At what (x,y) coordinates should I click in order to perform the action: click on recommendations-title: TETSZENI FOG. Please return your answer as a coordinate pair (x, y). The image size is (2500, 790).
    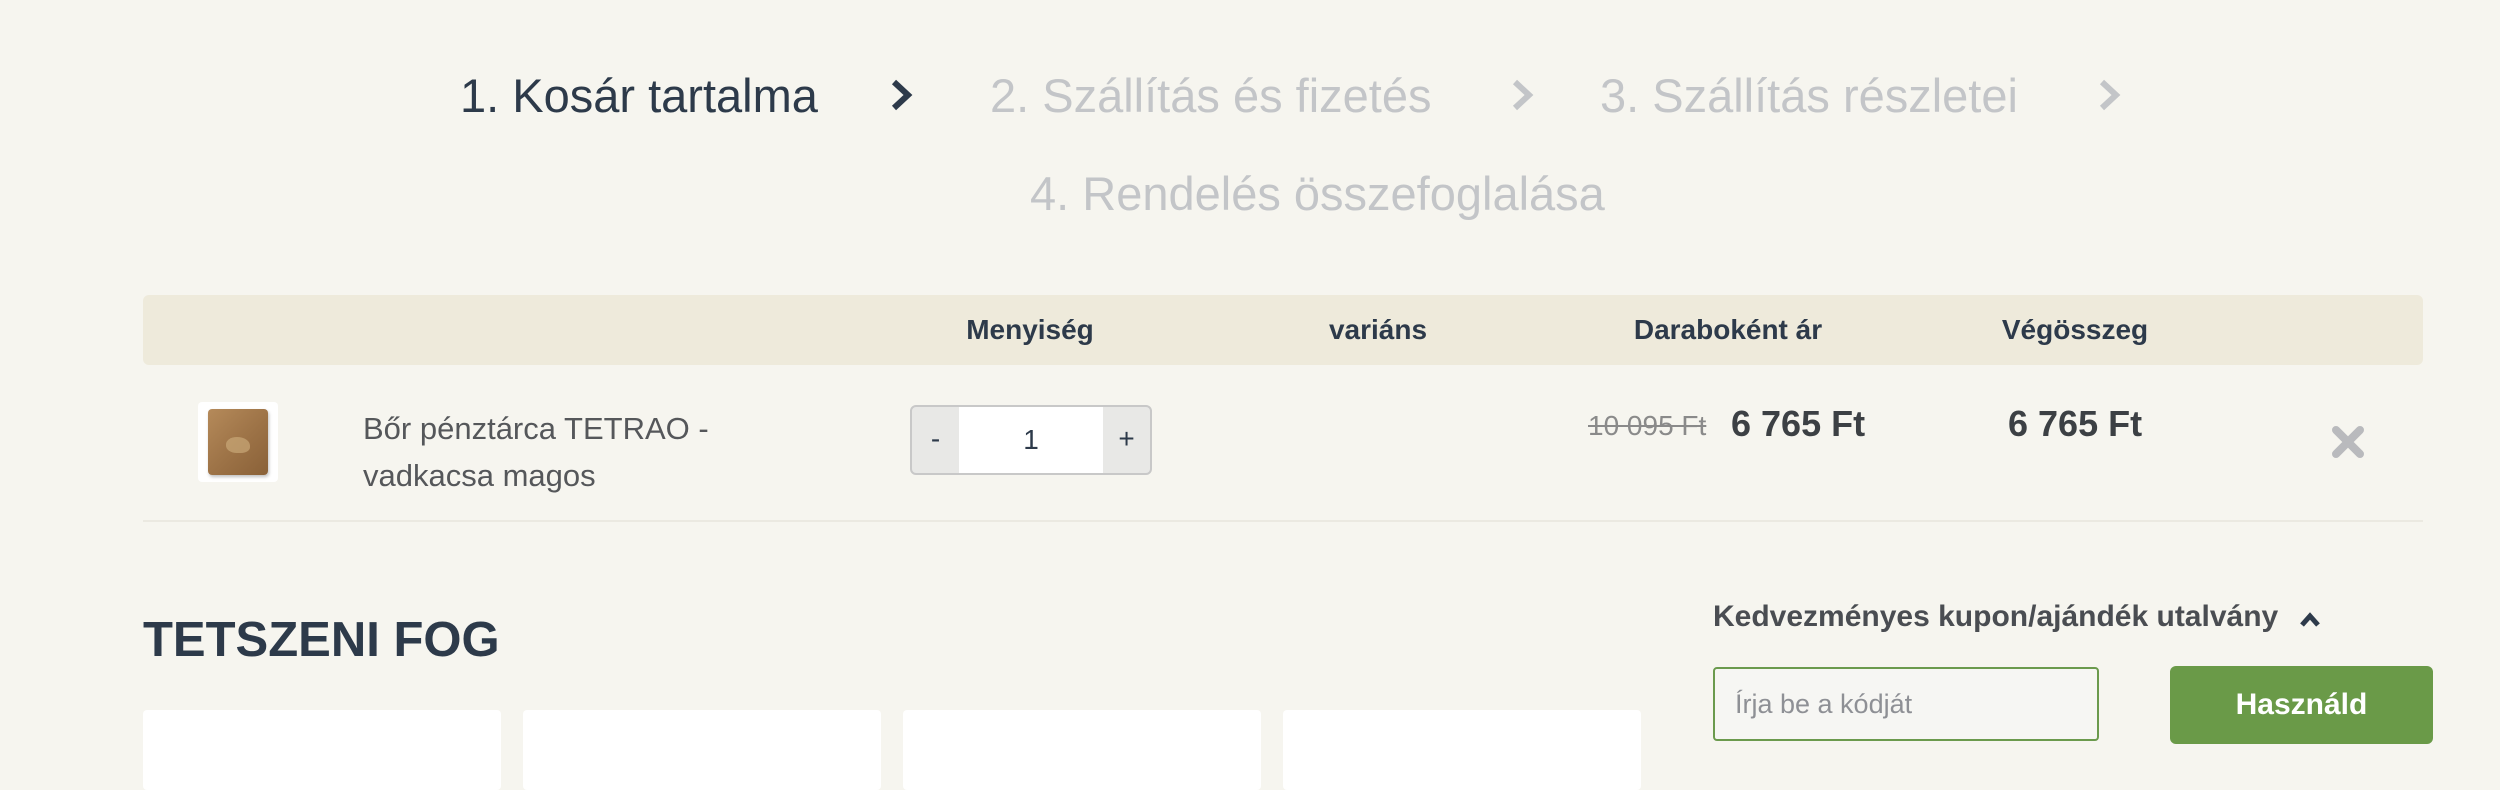
    Looking at the image, I should click on (321, 640).